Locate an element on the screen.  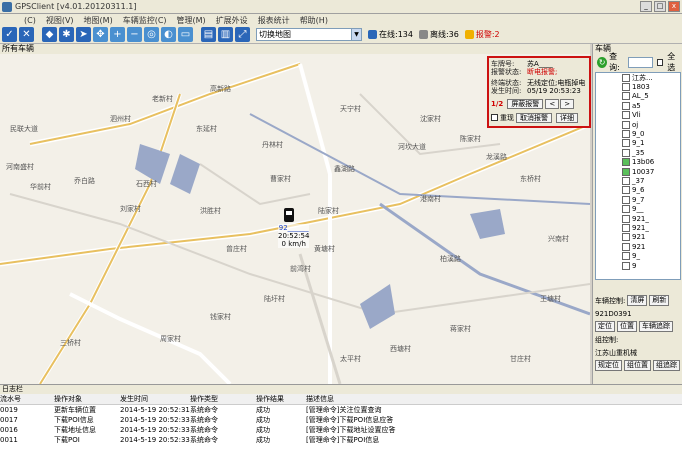
zoom-in-icon: + is located at coordinates (117, 34).